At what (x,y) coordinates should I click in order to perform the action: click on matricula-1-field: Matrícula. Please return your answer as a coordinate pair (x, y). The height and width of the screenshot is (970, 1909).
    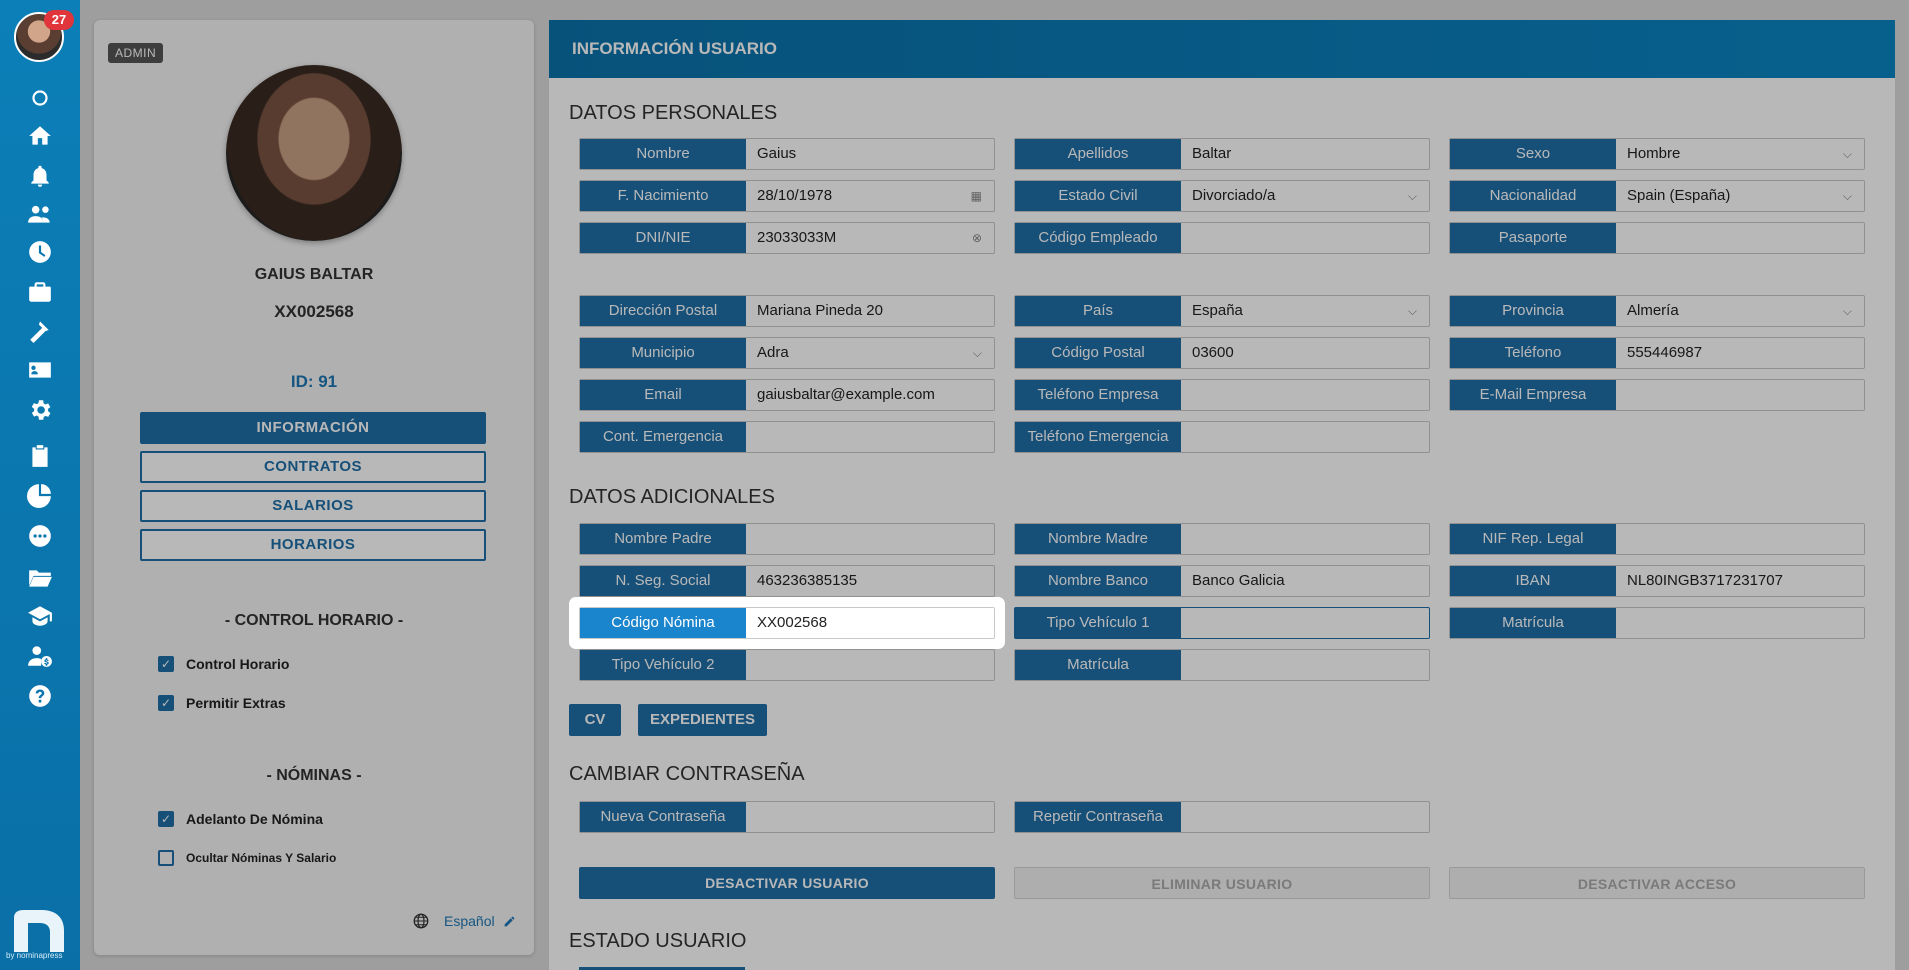
    Looking at the image, I should click on (1657, 623).